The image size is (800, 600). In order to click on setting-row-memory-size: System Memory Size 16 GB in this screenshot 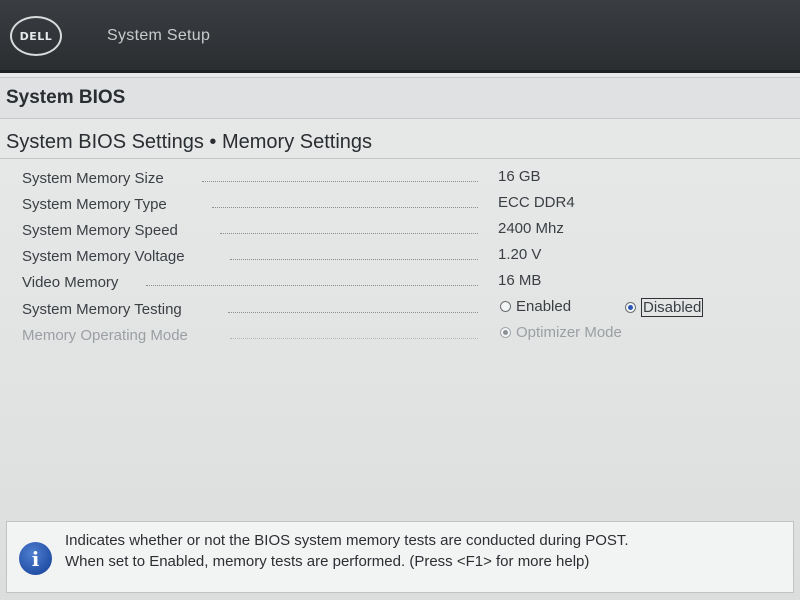, I will do `click(402, 179)`.